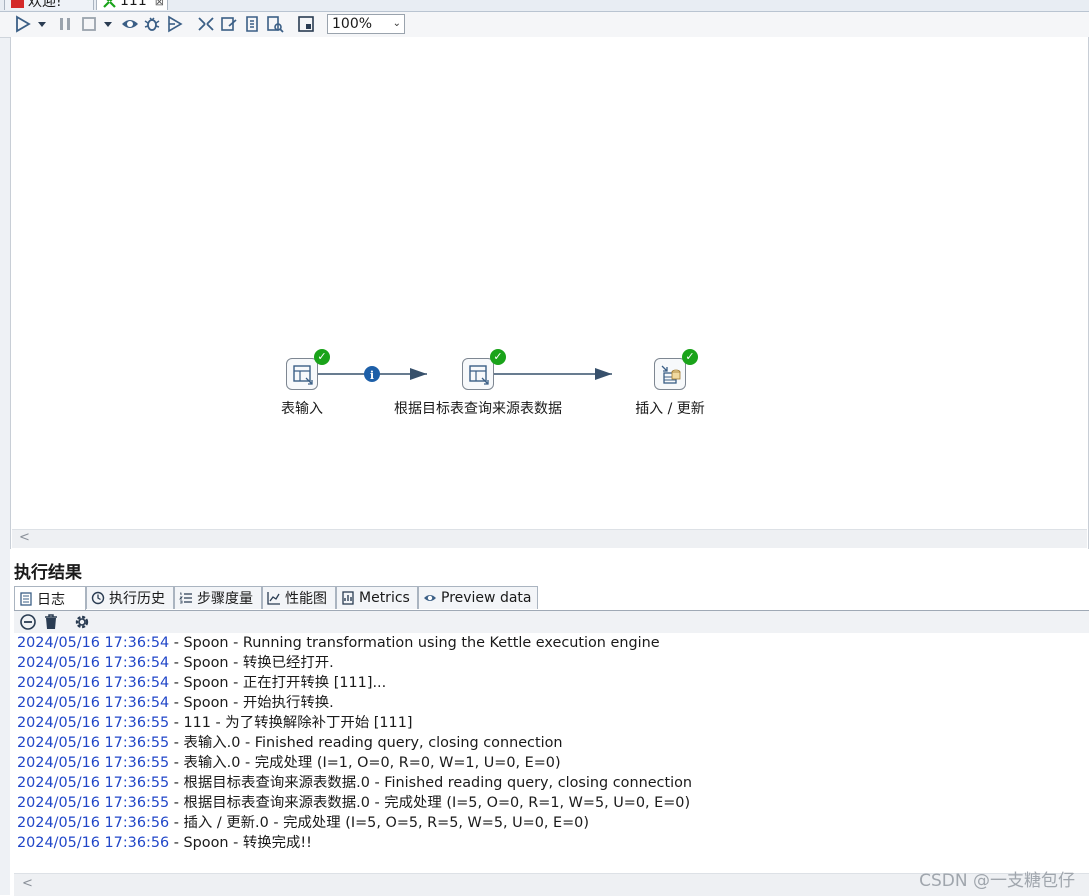  I want to click on debug-icon, so click(152, 24).